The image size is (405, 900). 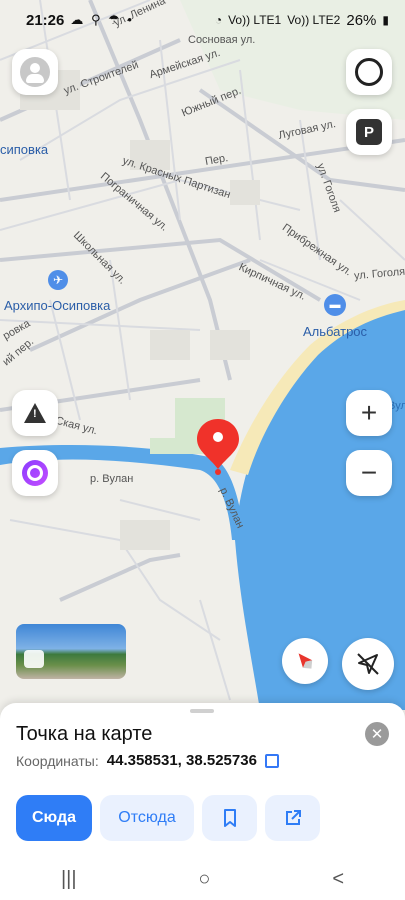 I want to click on close-button: ✕, so click(x=377, y=734).